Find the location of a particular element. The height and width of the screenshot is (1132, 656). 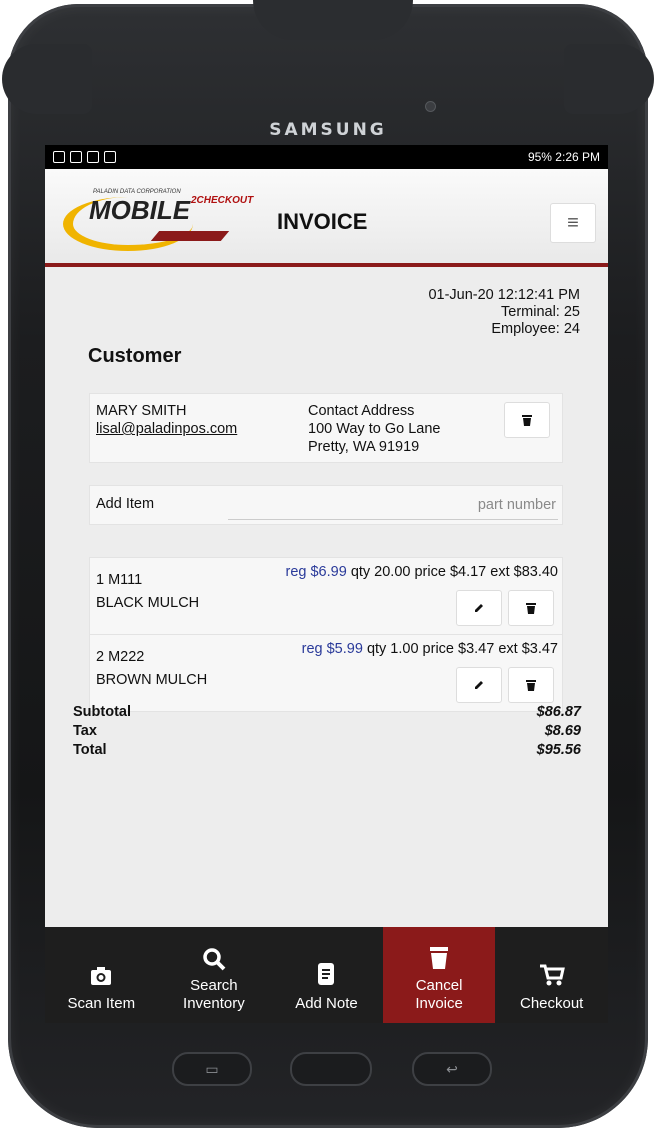

logo-mobile: MOBILE is located at coordinates (140, 210).